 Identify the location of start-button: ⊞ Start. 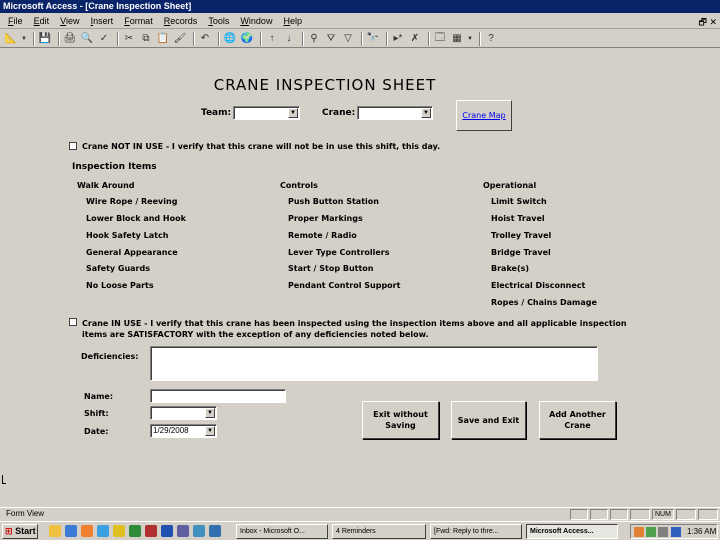
(20, 531).